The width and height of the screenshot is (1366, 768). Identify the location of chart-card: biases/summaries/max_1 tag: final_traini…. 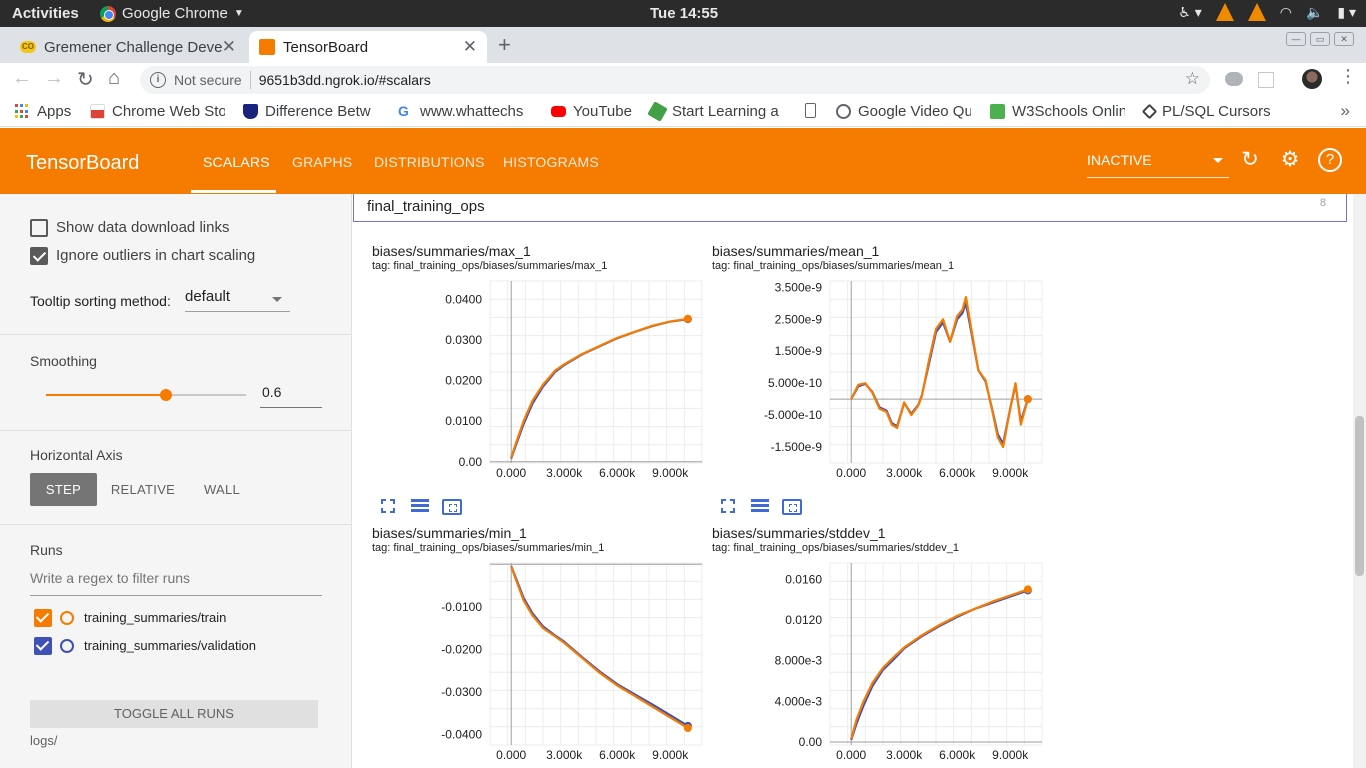
(542, 379).